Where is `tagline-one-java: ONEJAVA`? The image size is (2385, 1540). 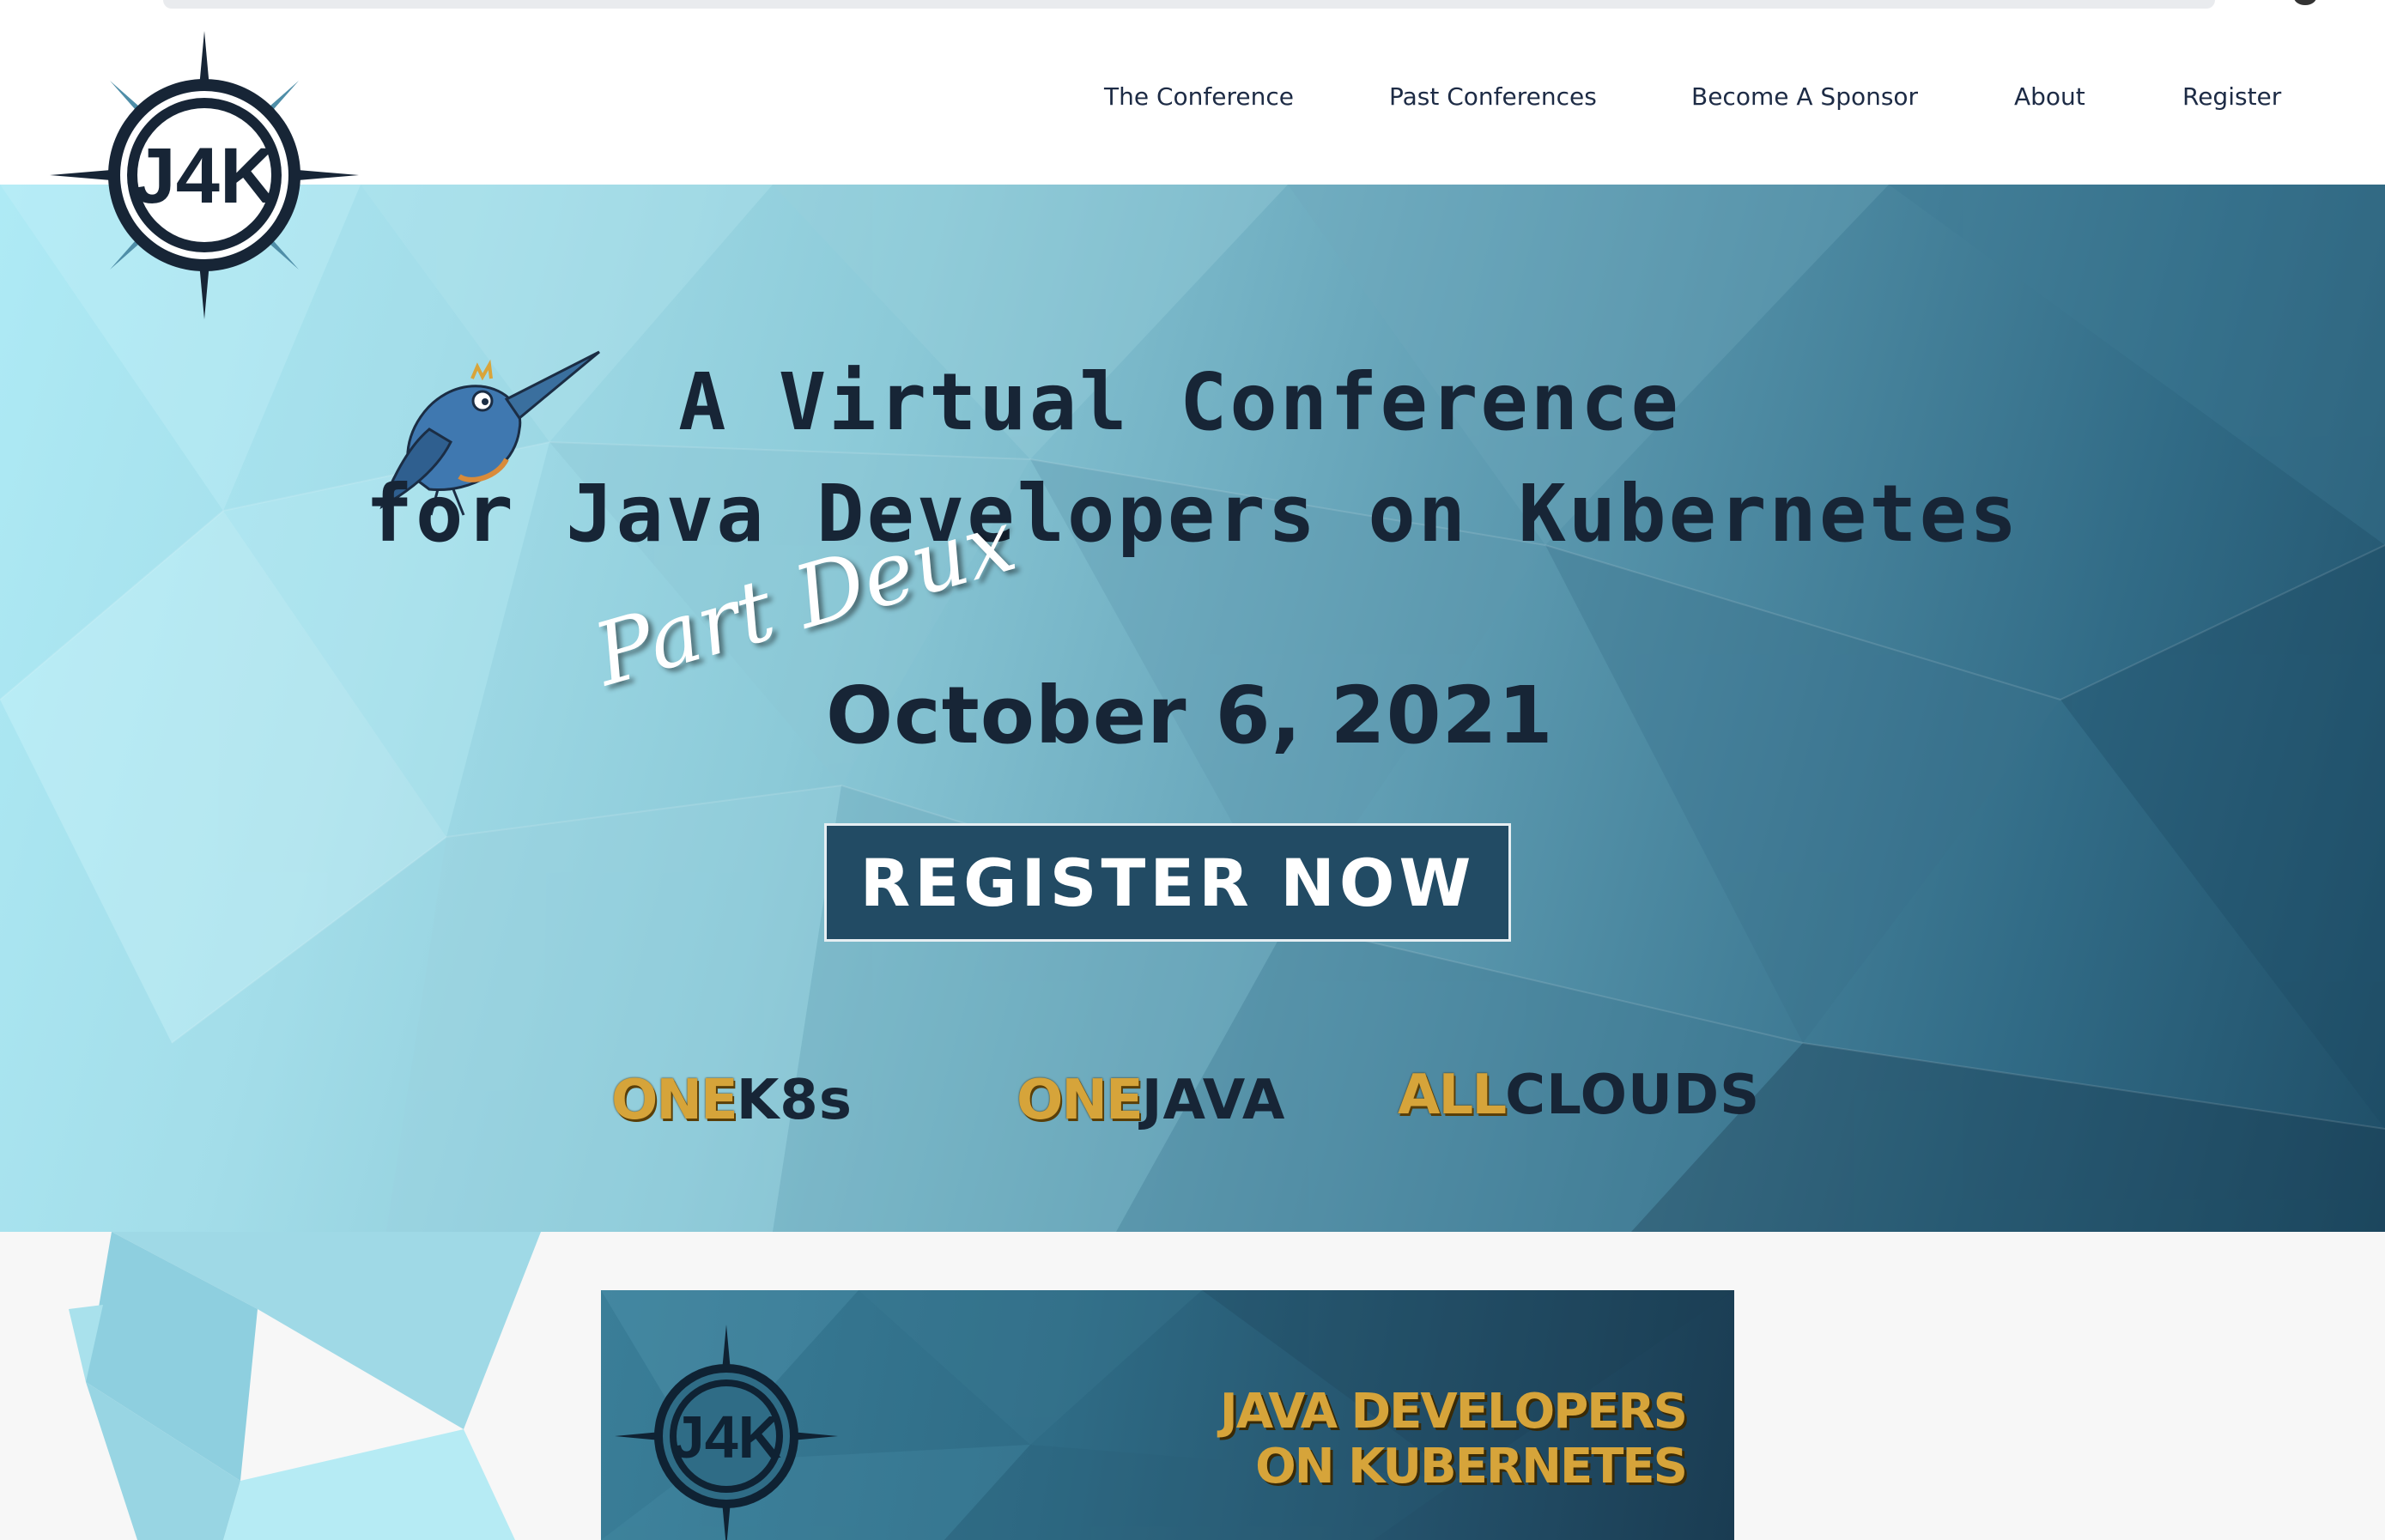
tagline-one-java: ONEJAVA is located at coordinates (1151, 1100).